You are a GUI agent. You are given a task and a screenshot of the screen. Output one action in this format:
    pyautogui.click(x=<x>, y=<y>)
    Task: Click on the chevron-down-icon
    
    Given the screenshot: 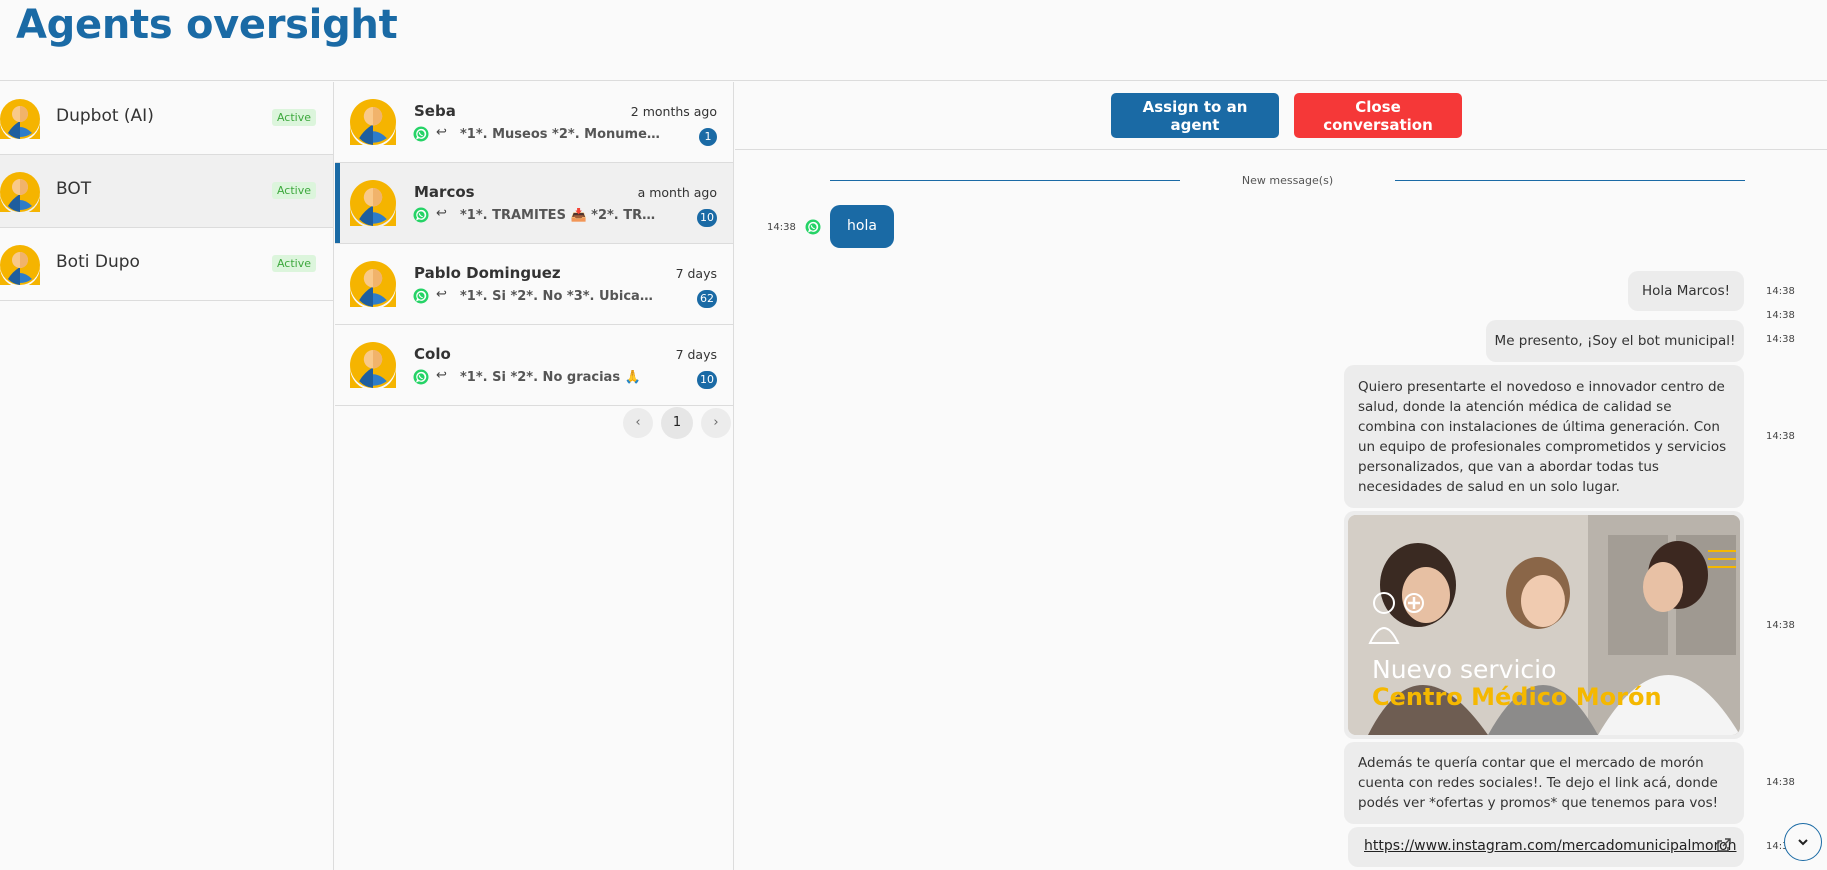 What is the action you would take?
    pyautogui.click(x=1803, y=842)
    